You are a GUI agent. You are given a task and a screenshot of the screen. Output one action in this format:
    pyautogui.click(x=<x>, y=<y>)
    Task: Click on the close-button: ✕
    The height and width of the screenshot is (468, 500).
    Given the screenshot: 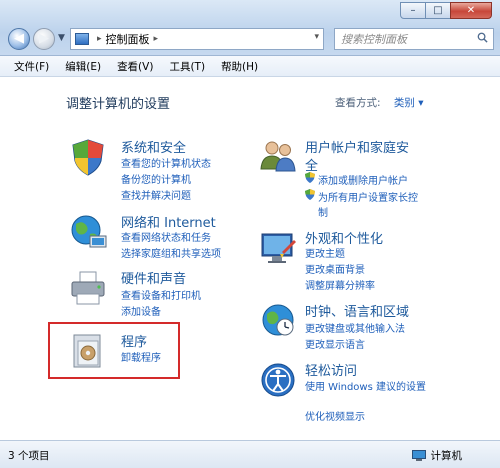 What is the action you would take?
    pyautogui.click(x=471, y=10)
    